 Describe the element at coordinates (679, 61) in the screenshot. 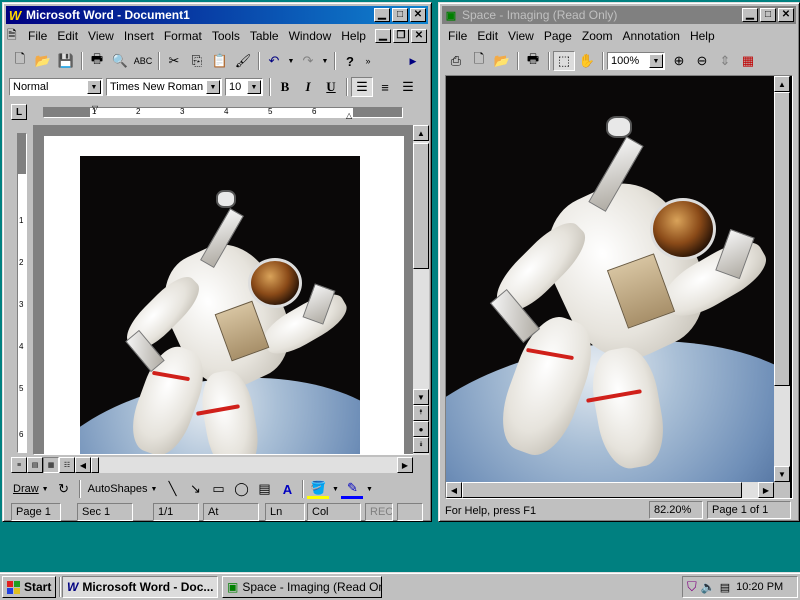

I see `zoom-in-icon: ⊕` at that location.